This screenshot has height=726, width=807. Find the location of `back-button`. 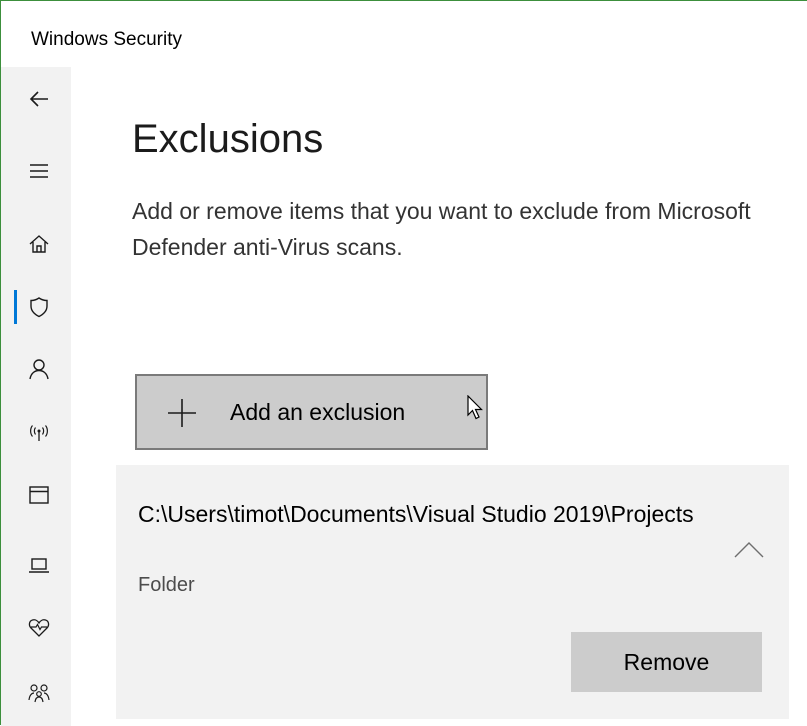

back-button is located at coordinates (36, 99).